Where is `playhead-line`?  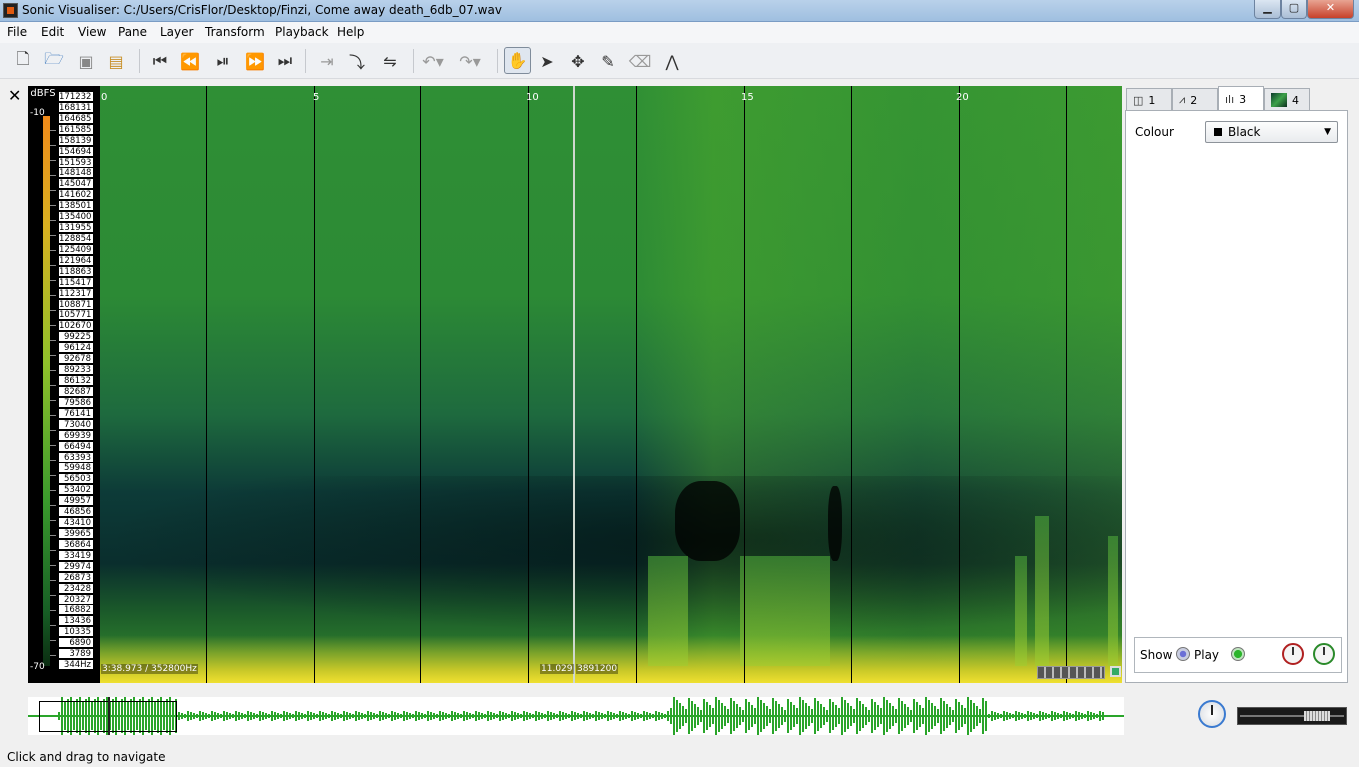 playhead-line is located at coordinates (574, 384).